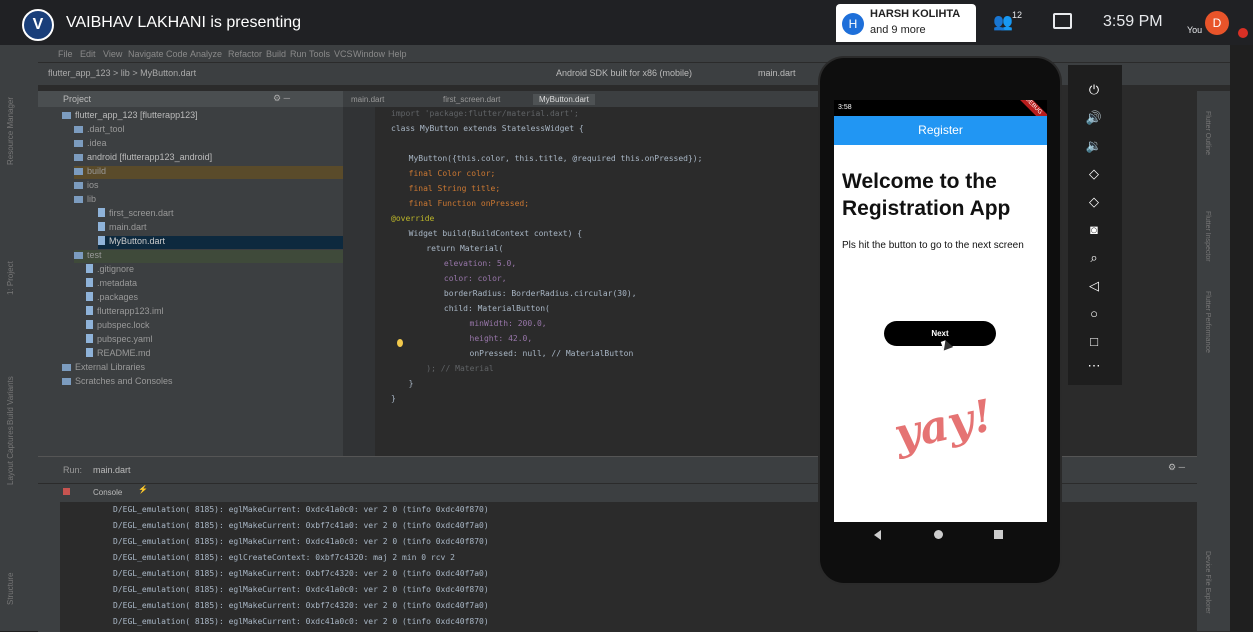 This screenshot has width=1253, height=632. I want to click on tree-item: main.dart, so click(122, 228).